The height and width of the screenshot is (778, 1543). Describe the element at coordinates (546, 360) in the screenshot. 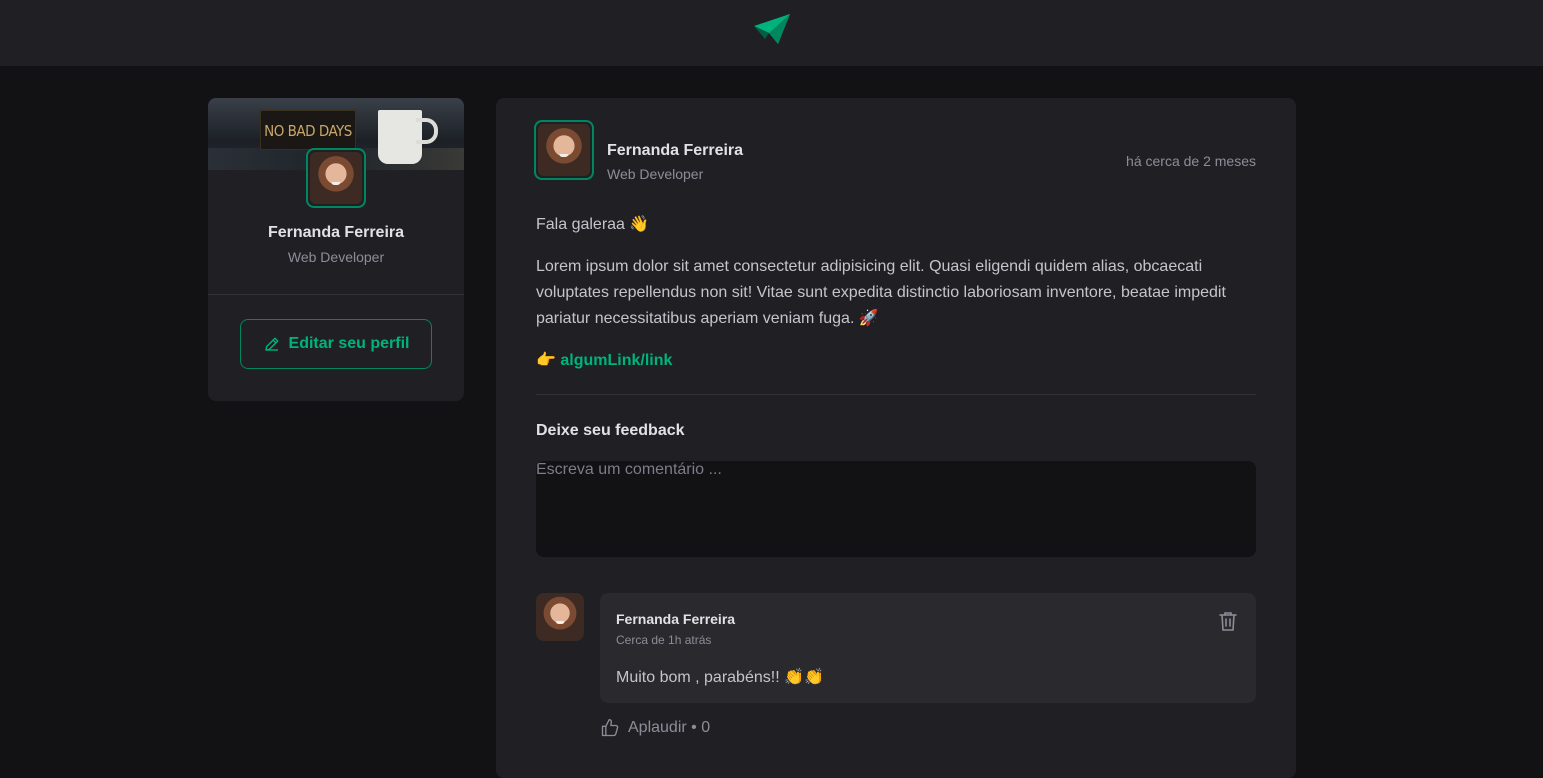

I see `pointing-hand-icon: 👉` at that location.